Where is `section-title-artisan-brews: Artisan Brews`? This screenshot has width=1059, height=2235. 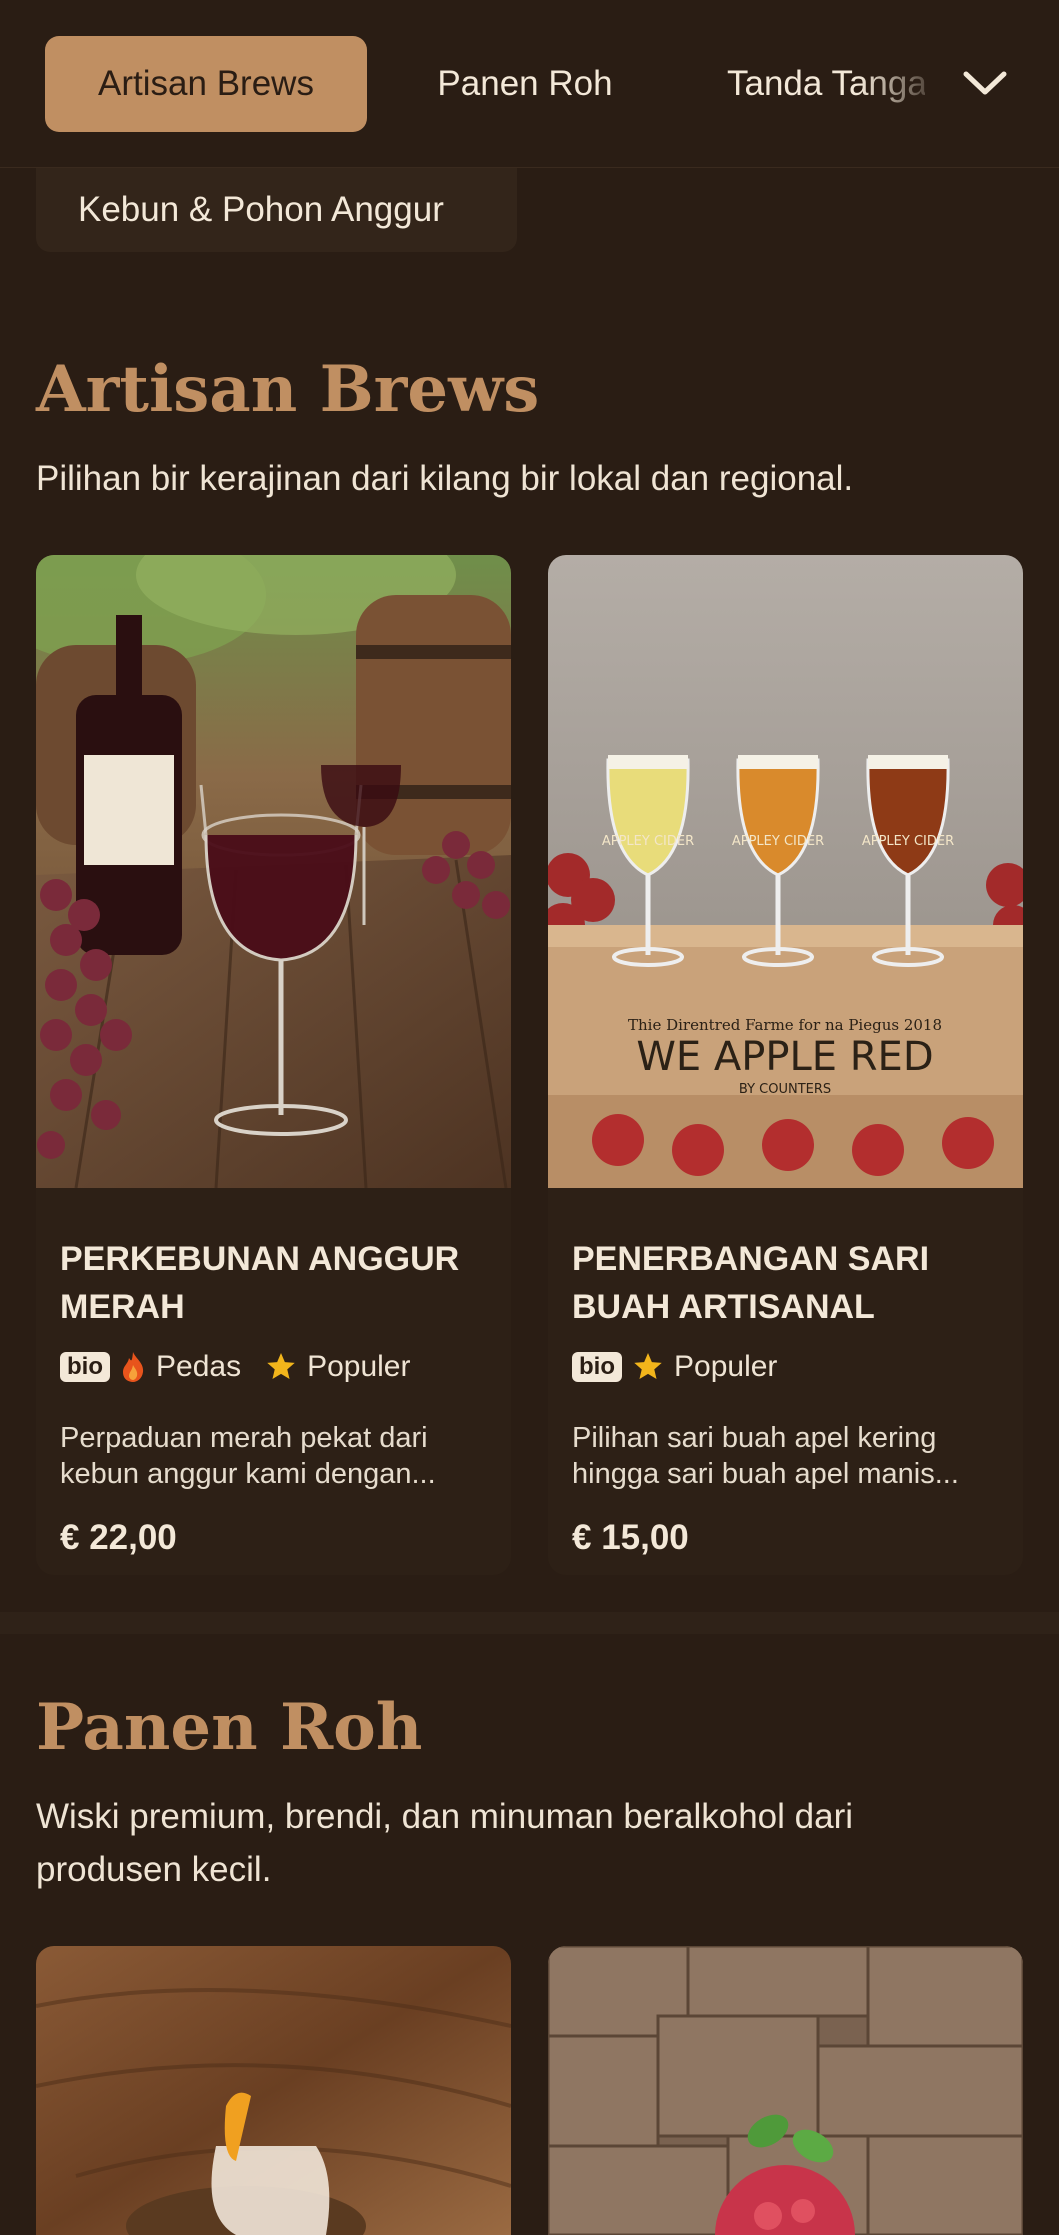
section-title-artisan-brews: Artisan Brews is located at coordinates (288, 389).